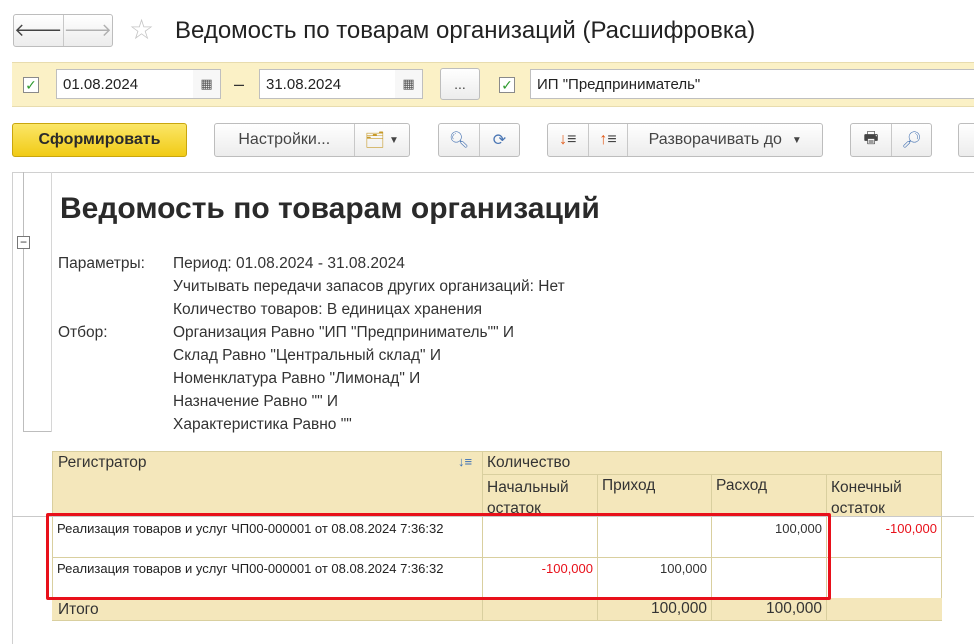 The width and height of the screenshot is (974, 644). I want to click on search-button: 🔍︎, so click(459, 140).